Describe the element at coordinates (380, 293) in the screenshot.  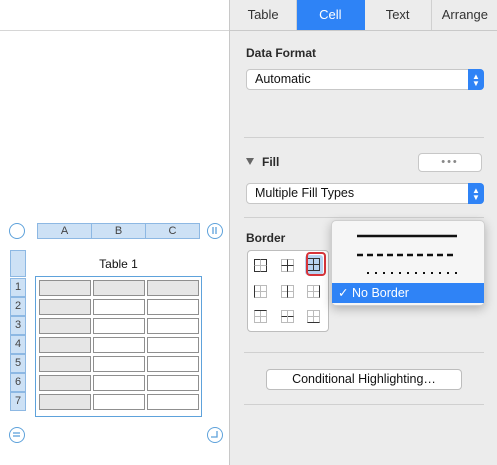
I see `no-border-label: No Border` at that location.